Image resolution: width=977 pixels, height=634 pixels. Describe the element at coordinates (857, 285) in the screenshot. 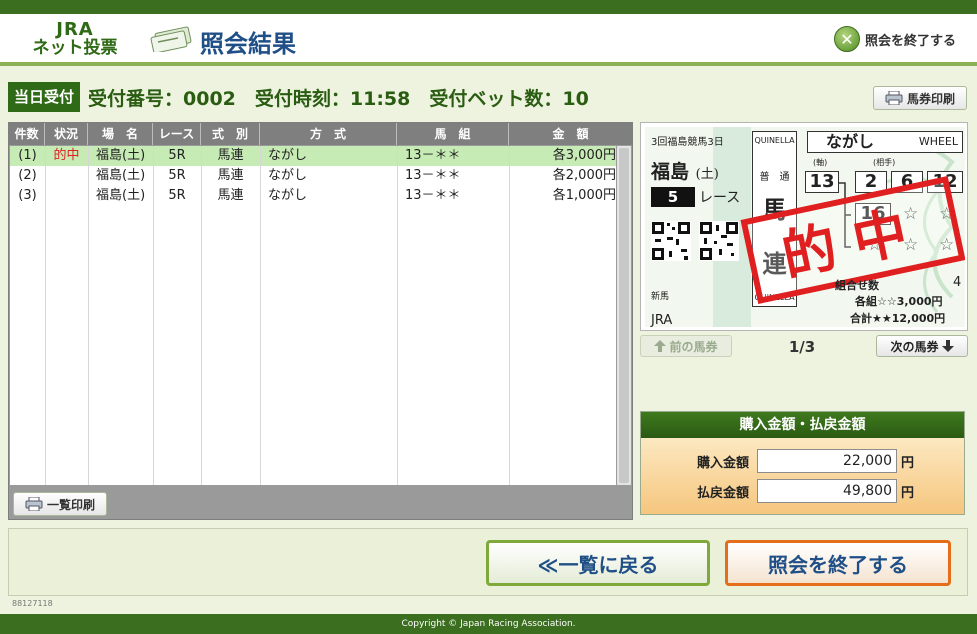

I see `combo-count-label: 組合せ数` at that location.